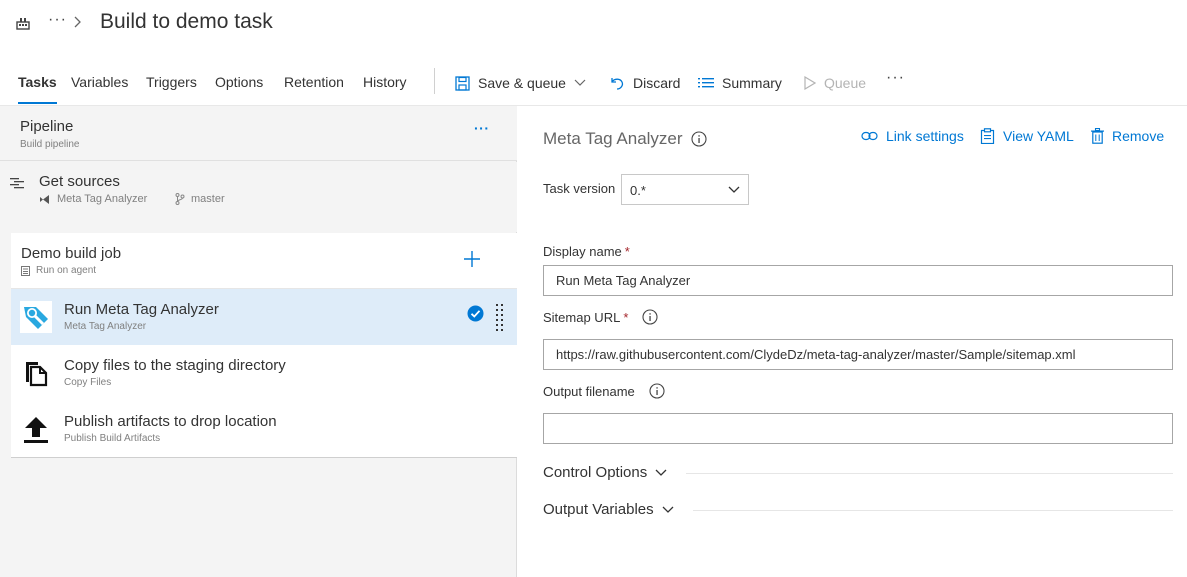 The width and height of the screenshot is (1187, 577). What do you see at coordinates (180, 199) in the screenshot?
I see `branch-icon` at bounding box center [180, 199].